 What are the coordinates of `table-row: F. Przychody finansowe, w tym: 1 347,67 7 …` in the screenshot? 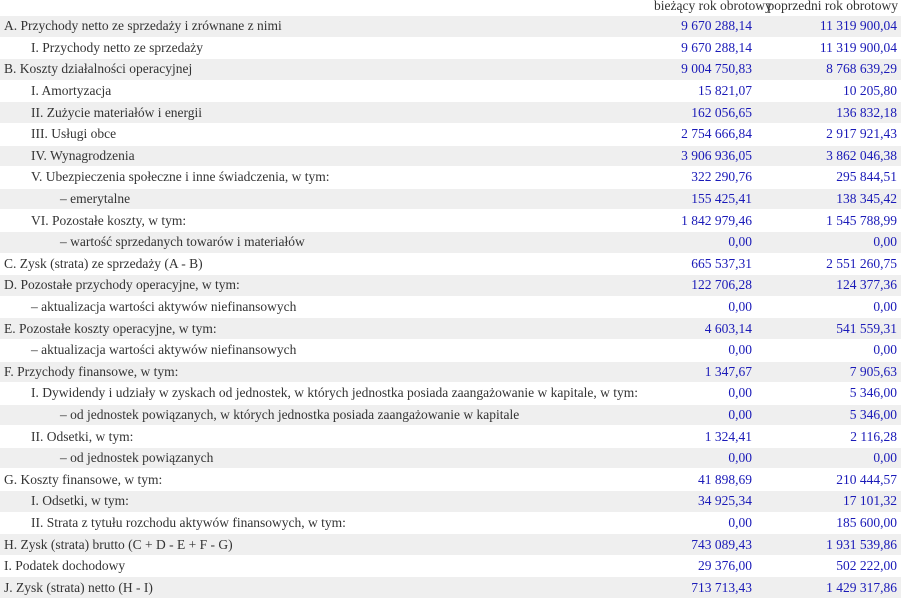 It's located at (450, 372).